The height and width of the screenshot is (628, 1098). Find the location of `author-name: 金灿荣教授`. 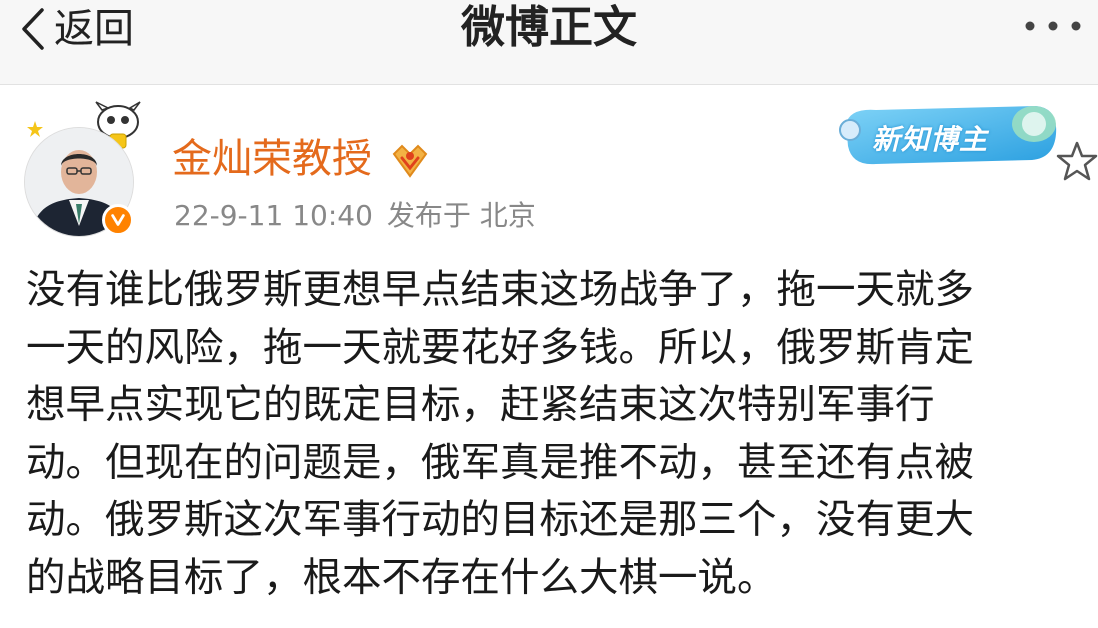

author-name: 金灿荣教授 is located at coordinates (272, 159).